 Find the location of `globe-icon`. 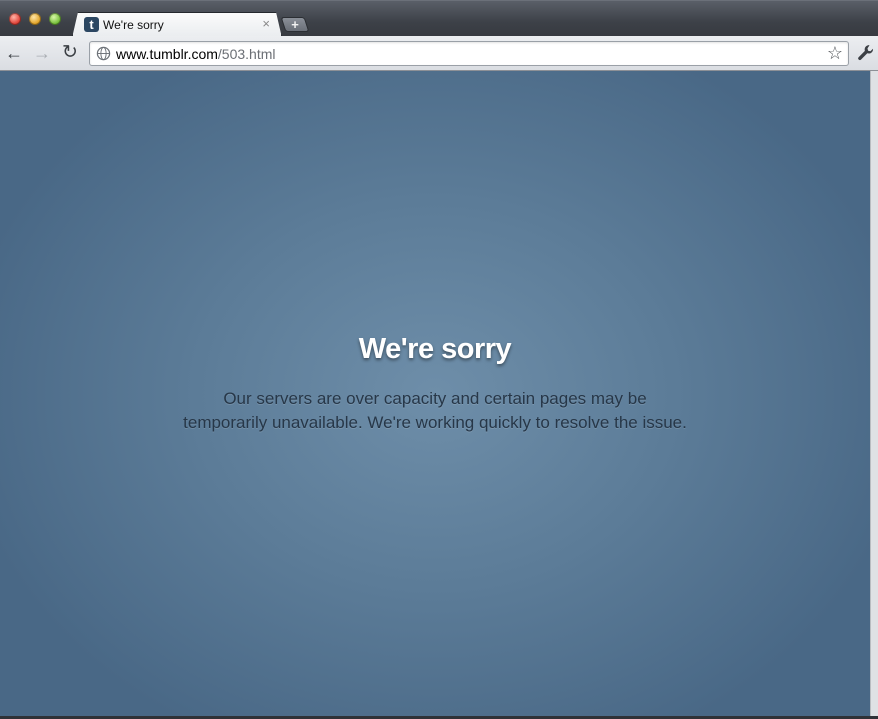

globe-icon is located at coordinates (103, 53).